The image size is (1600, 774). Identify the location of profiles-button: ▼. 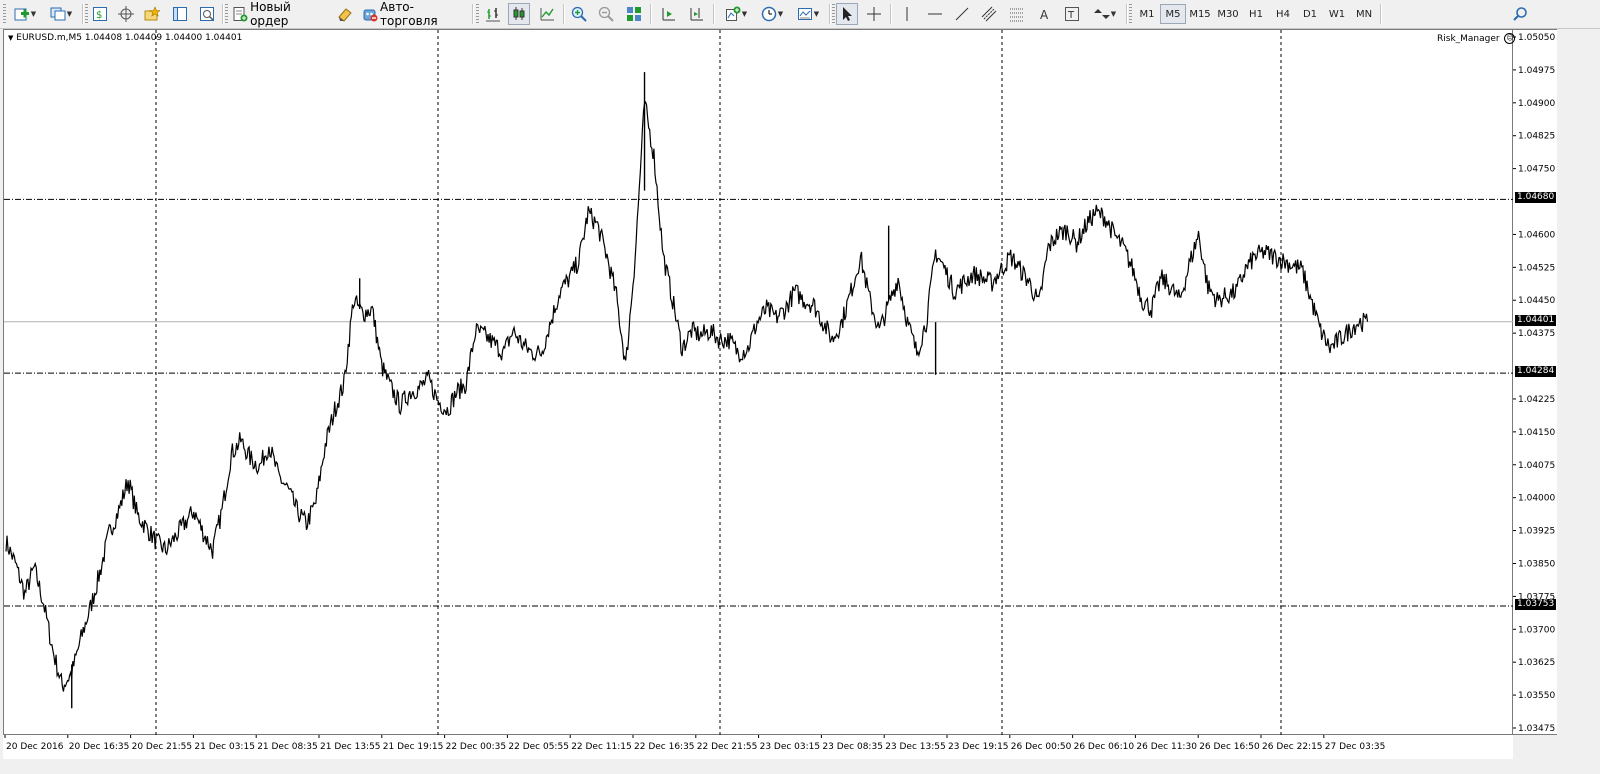
(61, 14).